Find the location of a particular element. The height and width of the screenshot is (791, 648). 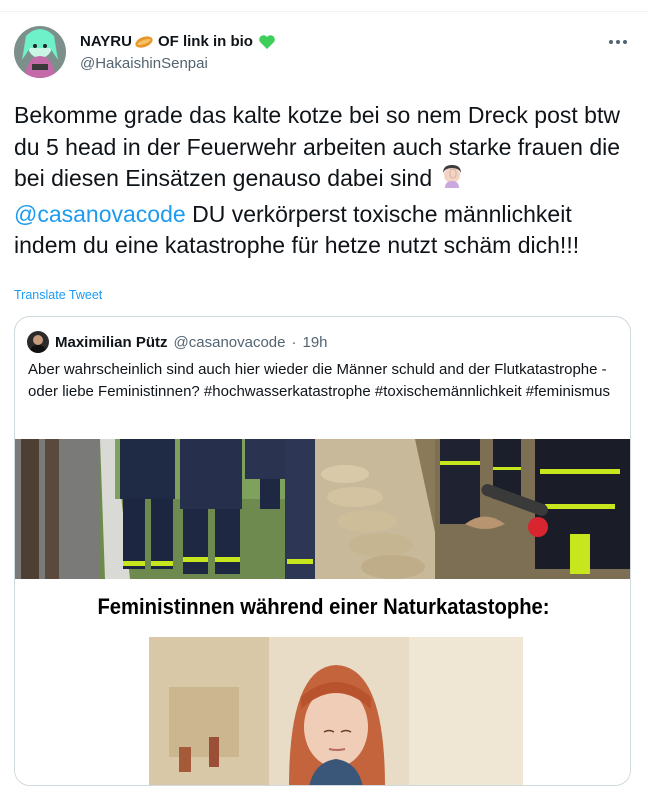

quoted-tweet-time: 19h is located at coordinates (315, 342).